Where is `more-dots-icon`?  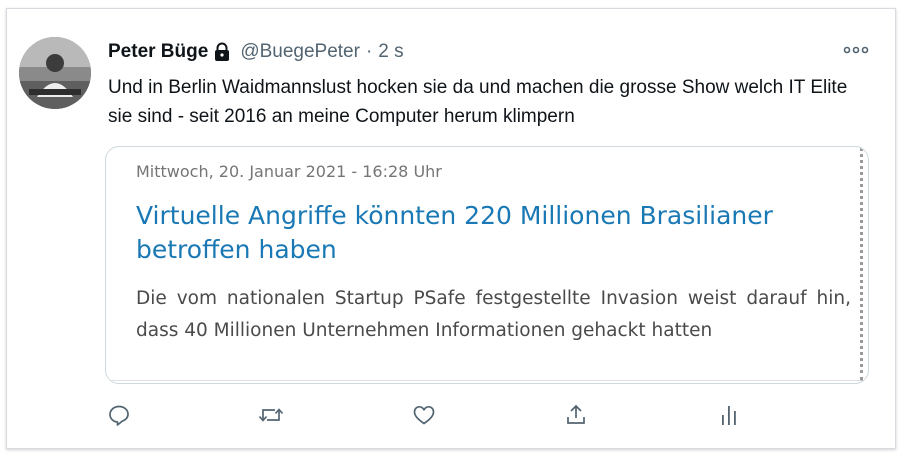 more-dots-icon is located at coordinates (856, 50).